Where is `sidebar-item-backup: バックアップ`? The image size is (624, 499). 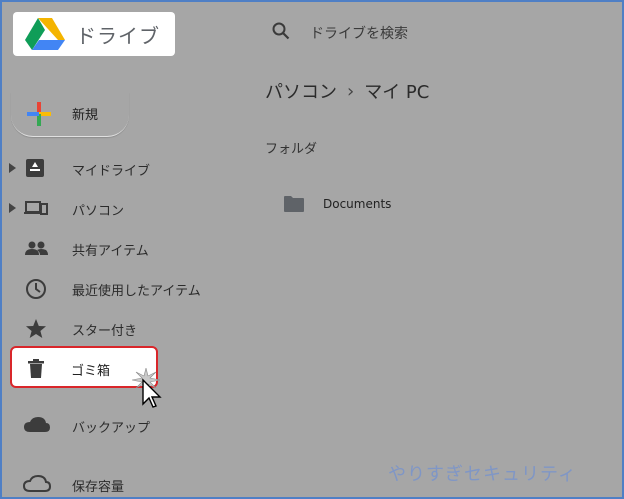 sidebar-item-backup: バックアップ is located at coordinates (120, 425).